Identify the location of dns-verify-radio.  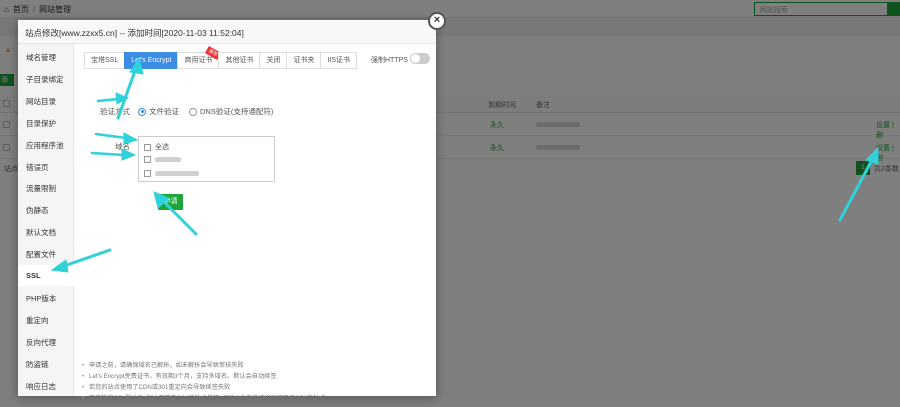
(193, 111).